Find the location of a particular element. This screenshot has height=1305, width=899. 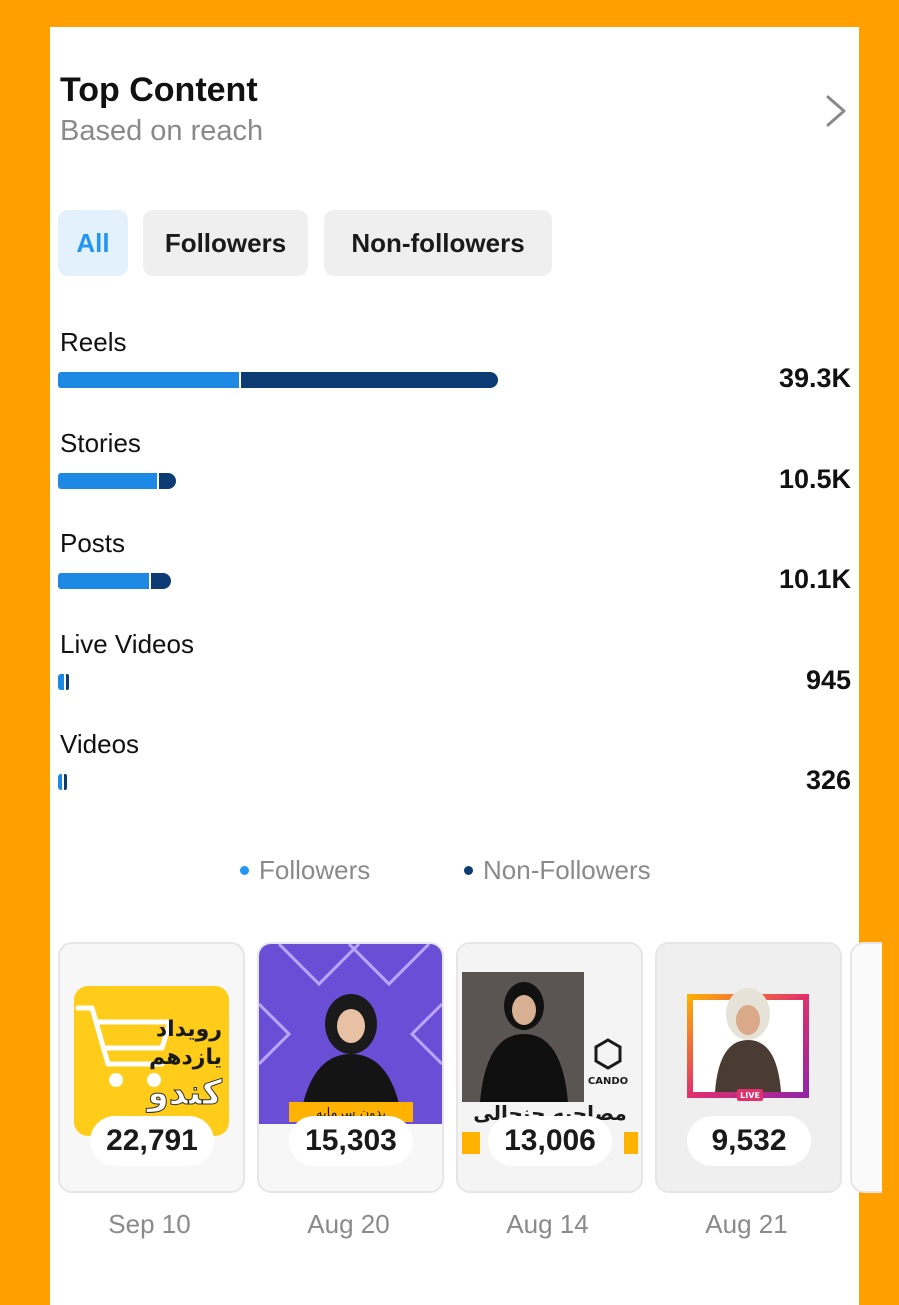

row-value: 10.1K is located at coordinates (814, 579).